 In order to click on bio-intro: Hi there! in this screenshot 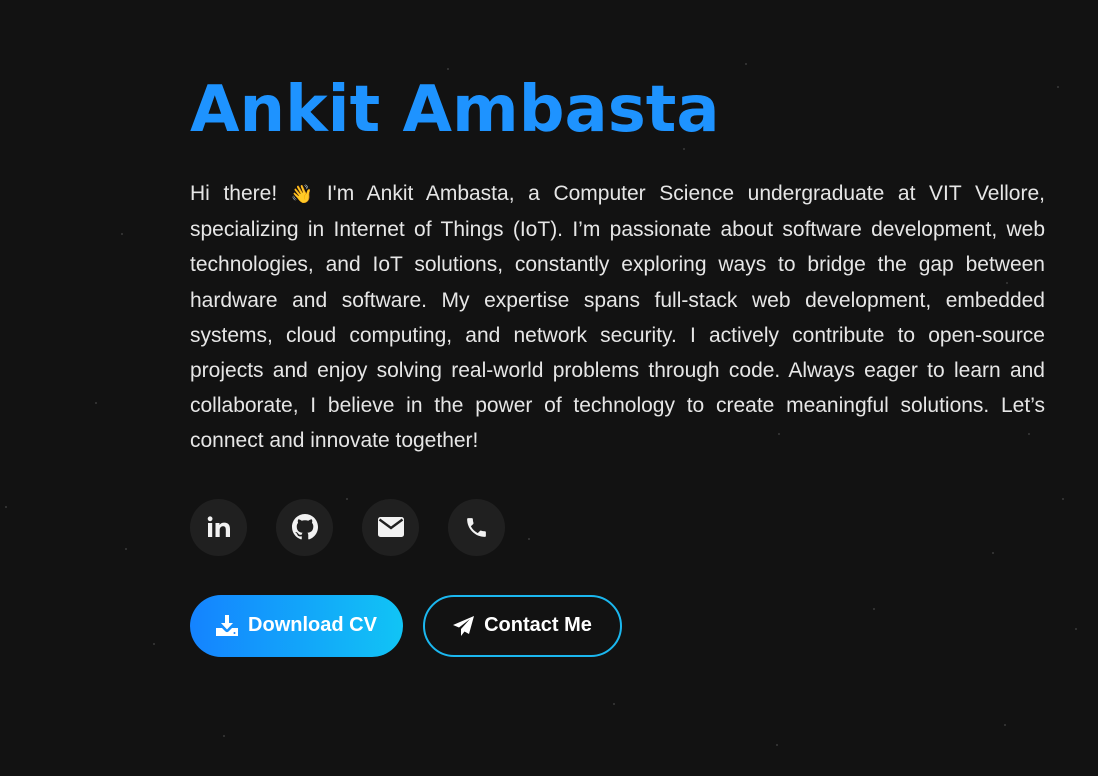, I will do `click(240, 193)`.